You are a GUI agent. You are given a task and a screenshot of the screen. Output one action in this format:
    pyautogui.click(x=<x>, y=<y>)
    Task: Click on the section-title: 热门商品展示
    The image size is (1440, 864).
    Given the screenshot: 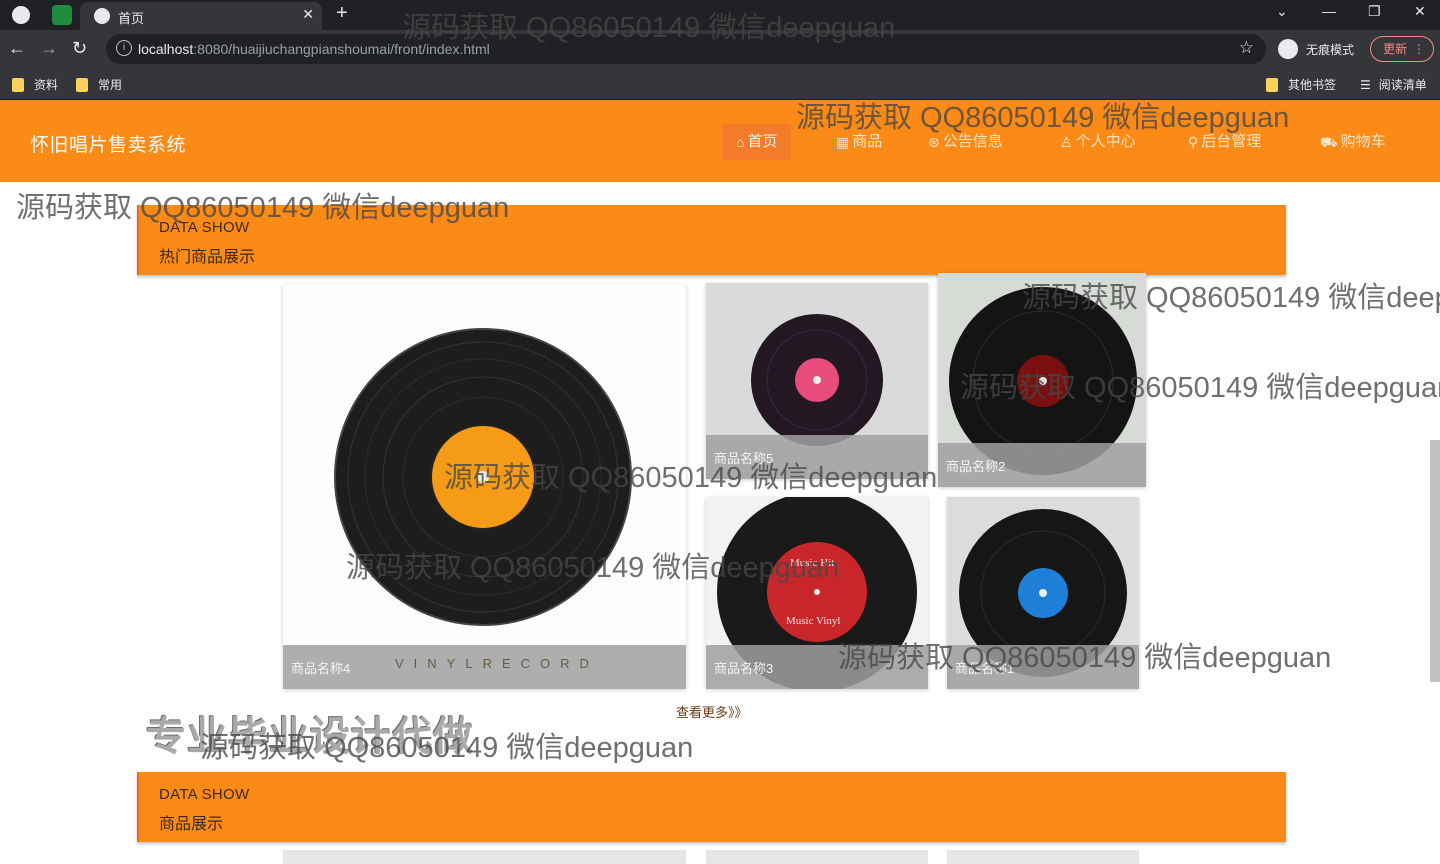 What is the action you would take?
    pyautogui.click(x=207, y=257)
    